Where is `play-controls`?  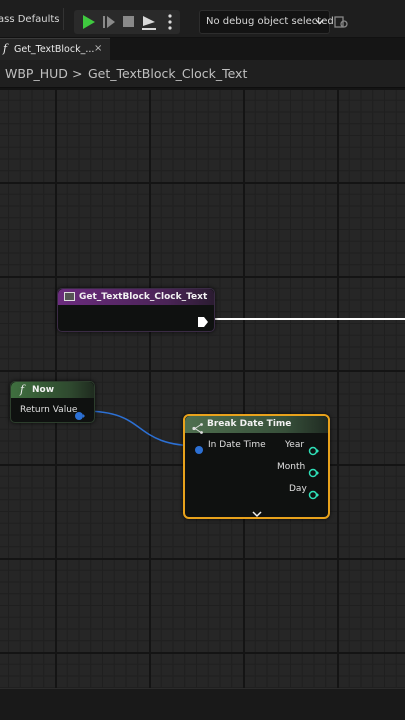 play-controls is located at coordinates (127, 22).